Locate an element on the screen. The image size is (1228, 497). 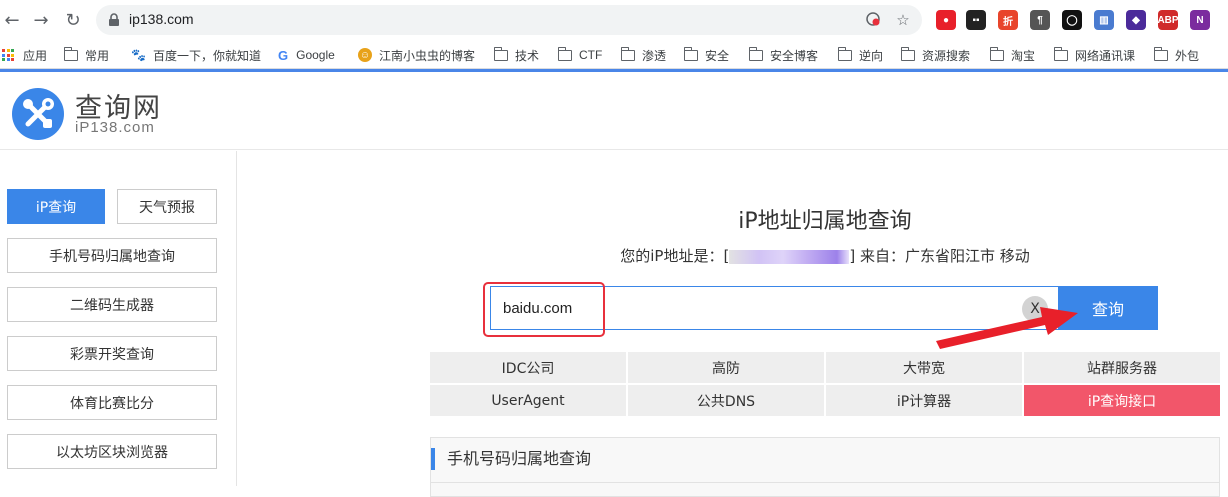
your-ip-prefix: 您的iP地址是：[ is located at coordinates (675, 256).